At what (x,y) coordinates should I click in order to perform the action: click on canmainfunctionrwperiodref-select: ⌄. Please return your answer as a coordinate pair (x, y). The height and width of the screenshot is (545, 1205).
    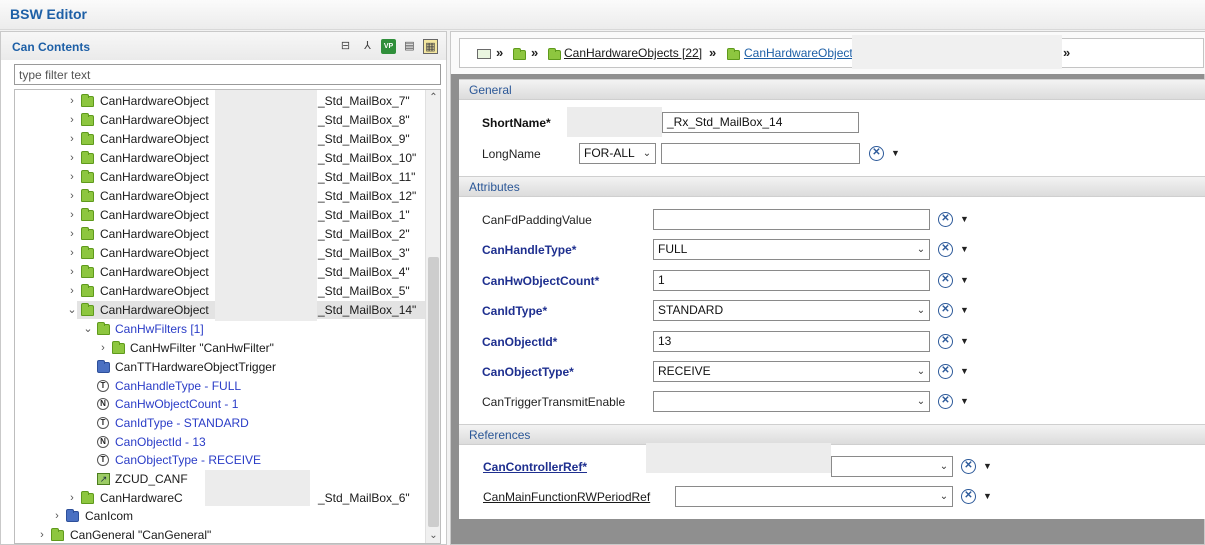
    Looking at the image, I should click on (814, 496).